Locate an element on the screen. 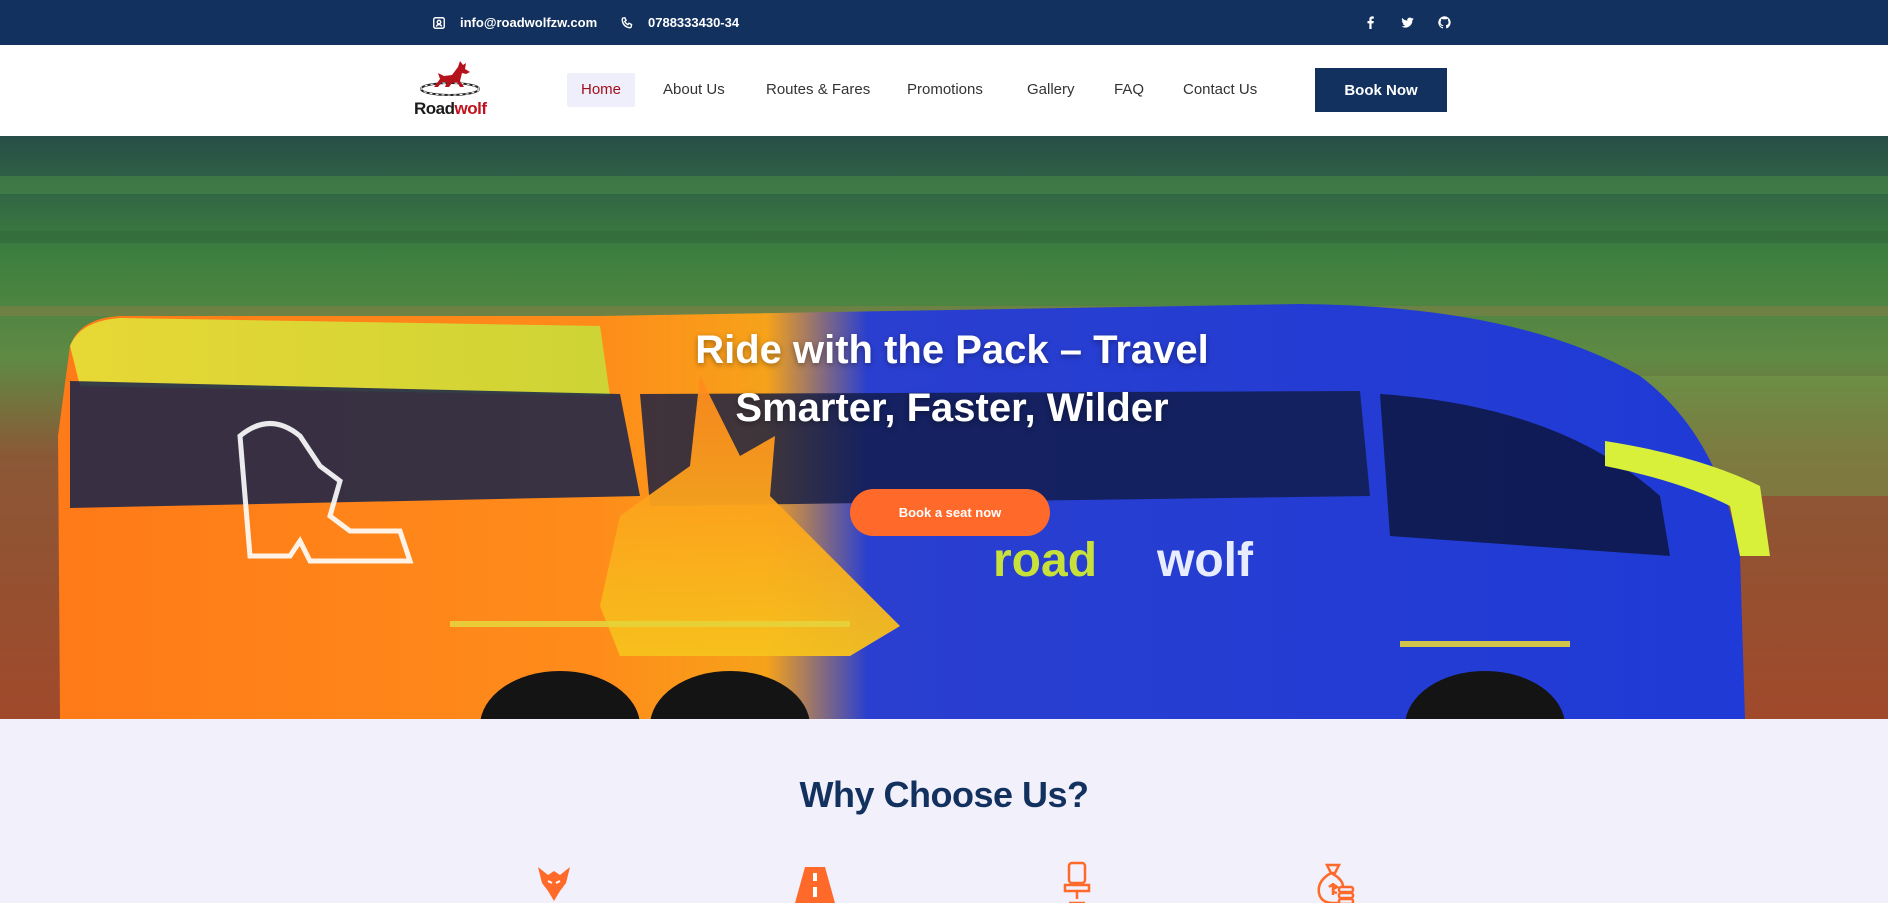 This screenshot has width=1888, height=903. nav-about-us: About Us is located at coordinates (694, 90).